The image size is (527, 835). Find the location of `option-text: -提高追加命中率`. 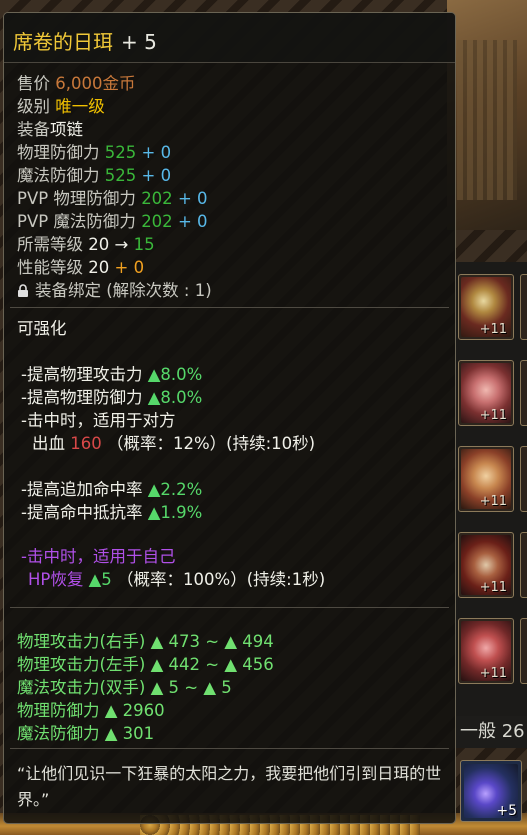

option-text: -提高追加命中率 is located at coordinates (82, 489).